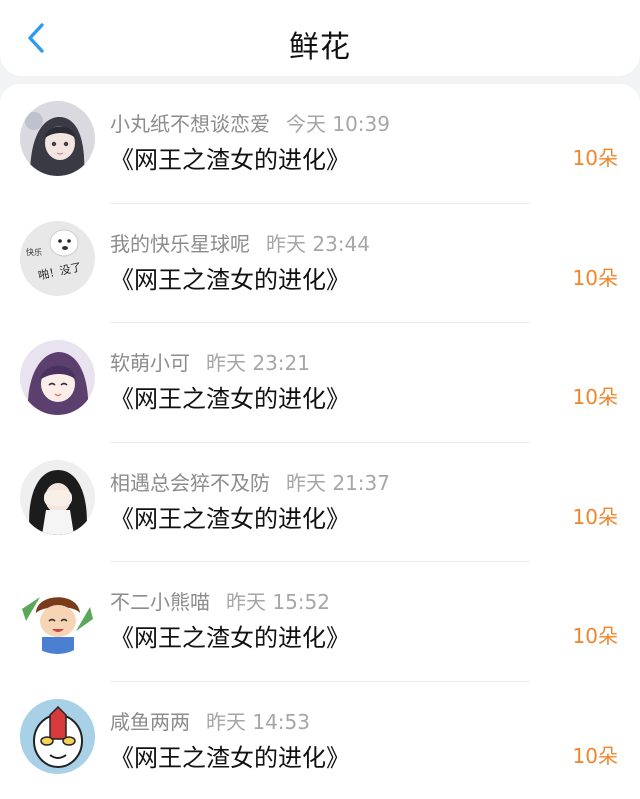 The width and height of the screenshot is (640, 799). Describe the element at coordinates (34, 252) in the screenshot. I see `avatar-text-top: 快乐` at that location.